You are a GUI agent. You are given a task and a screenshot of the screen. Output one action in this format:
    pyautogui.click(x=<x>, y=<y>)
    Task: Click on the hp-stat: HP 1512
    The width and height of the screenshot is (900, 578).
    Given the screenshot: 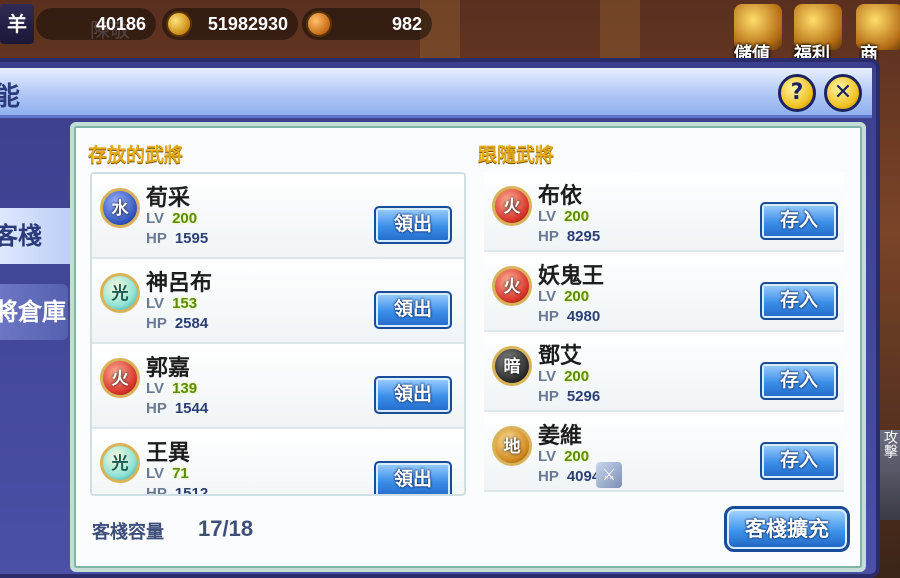 What is the action you would take?
    pyautogui.click(x=177, y=490)
    